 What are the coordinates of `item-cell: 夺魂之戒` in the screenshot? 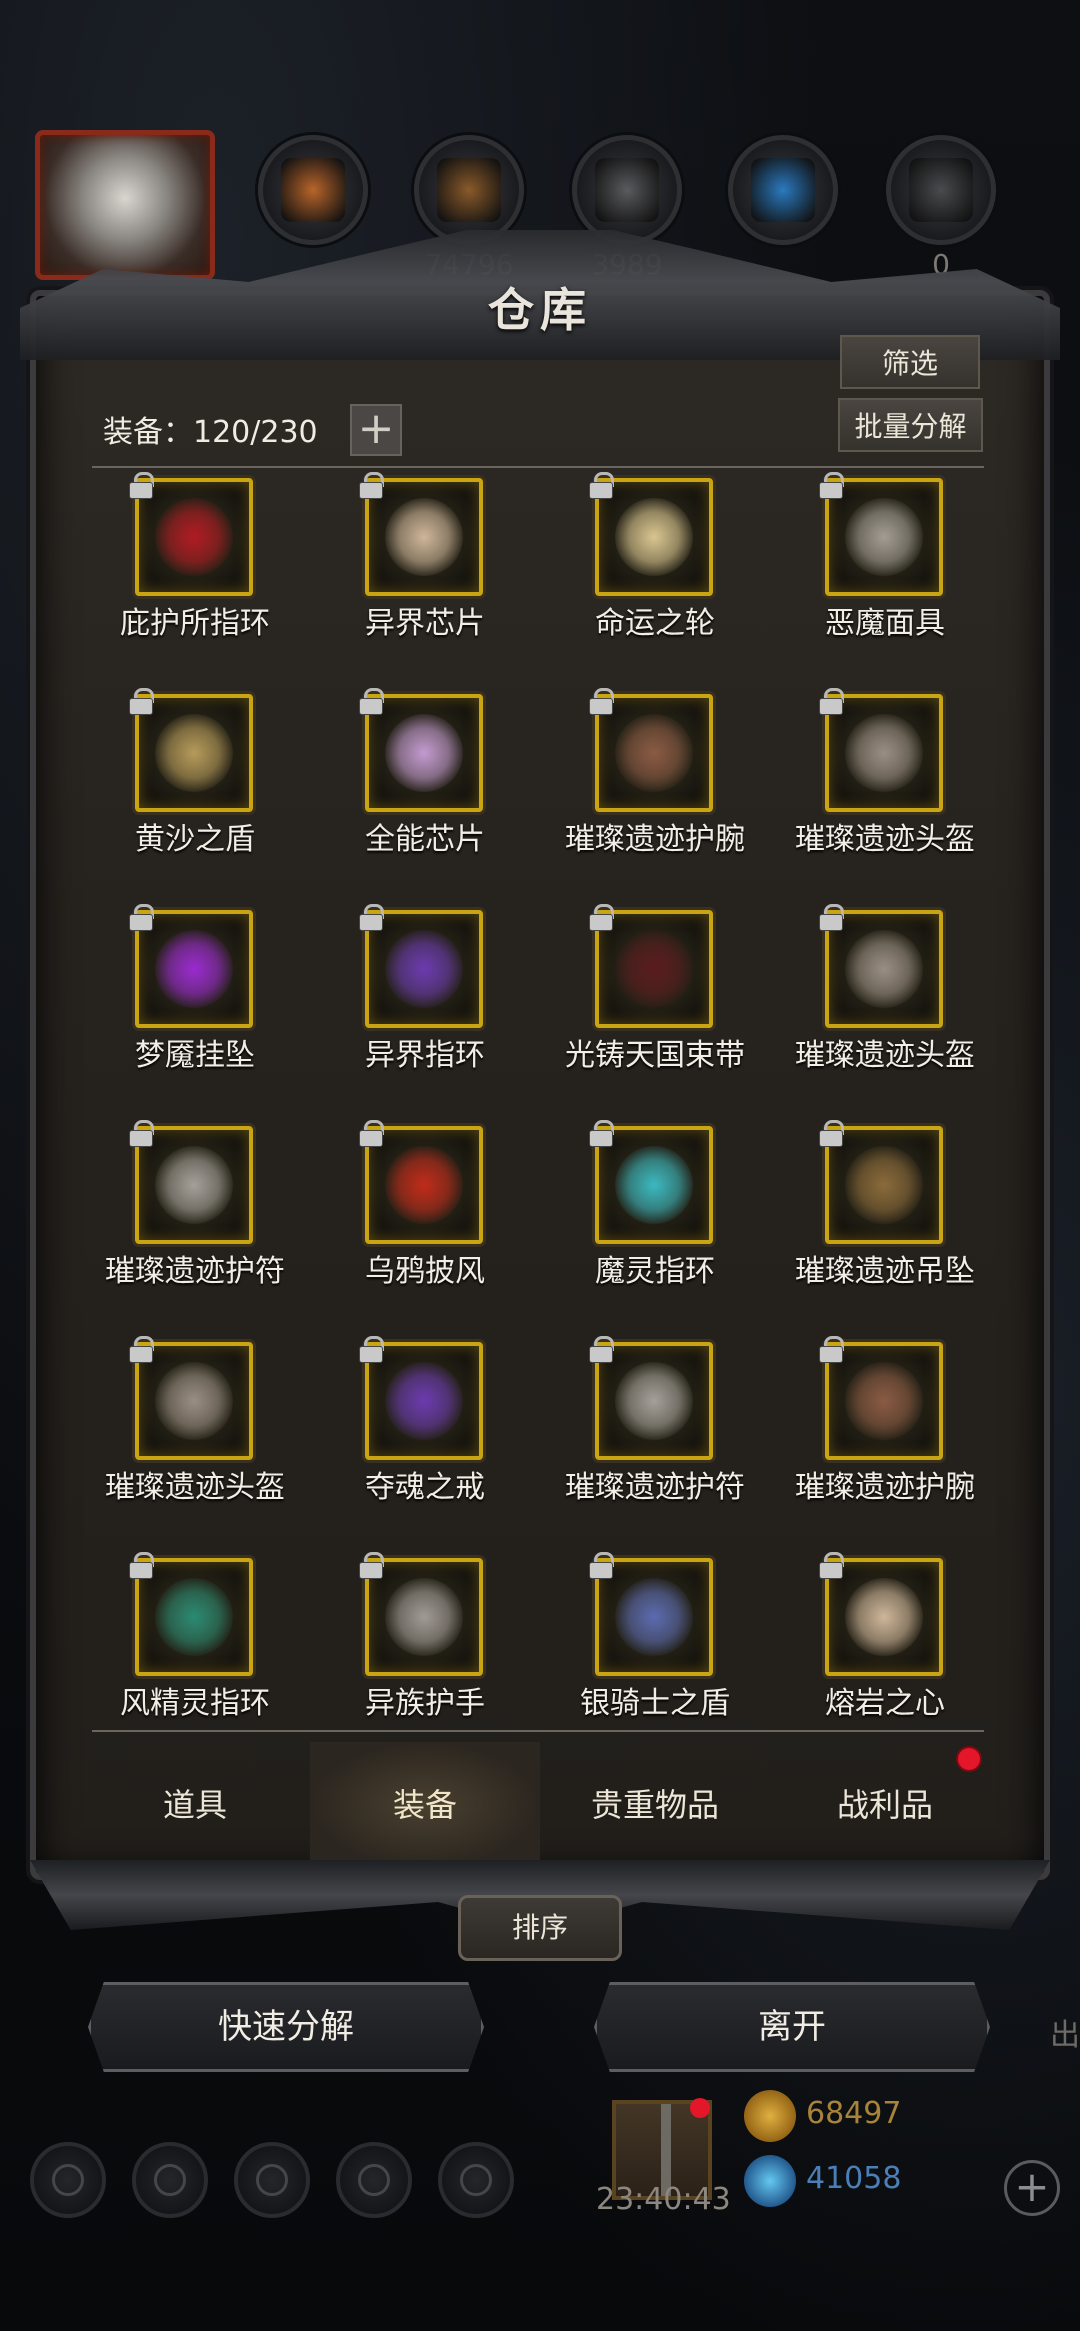 It's located at (425, 1447).